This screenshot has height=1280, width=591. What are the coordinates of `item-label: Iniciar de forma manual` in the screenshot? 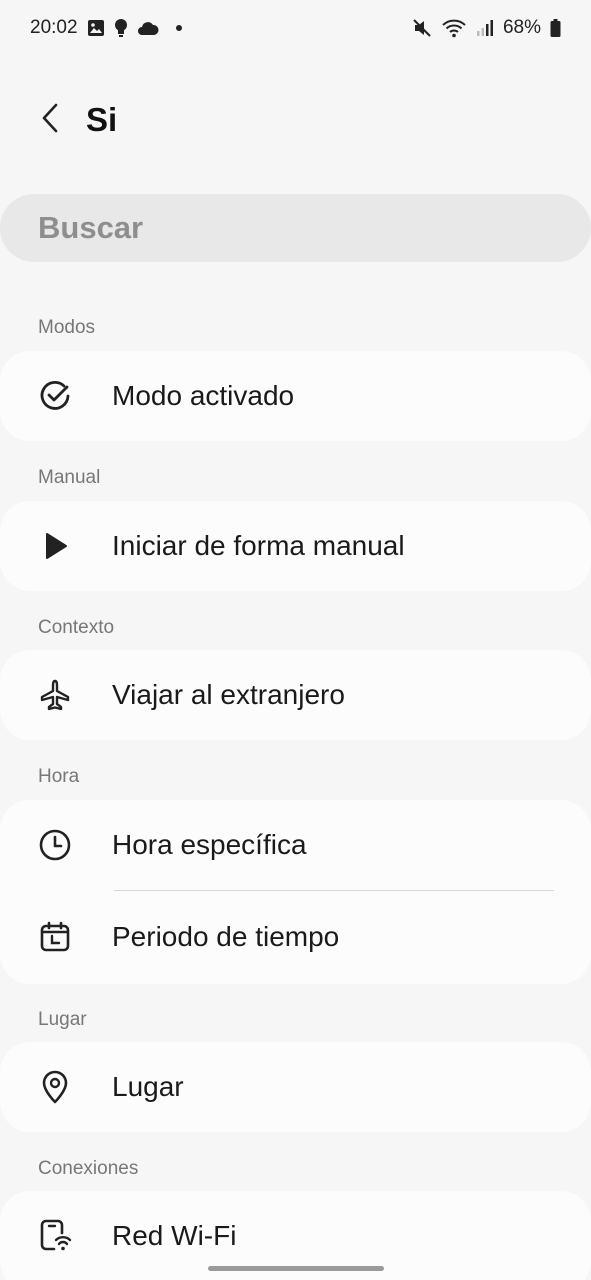 It's located at (258, 545).